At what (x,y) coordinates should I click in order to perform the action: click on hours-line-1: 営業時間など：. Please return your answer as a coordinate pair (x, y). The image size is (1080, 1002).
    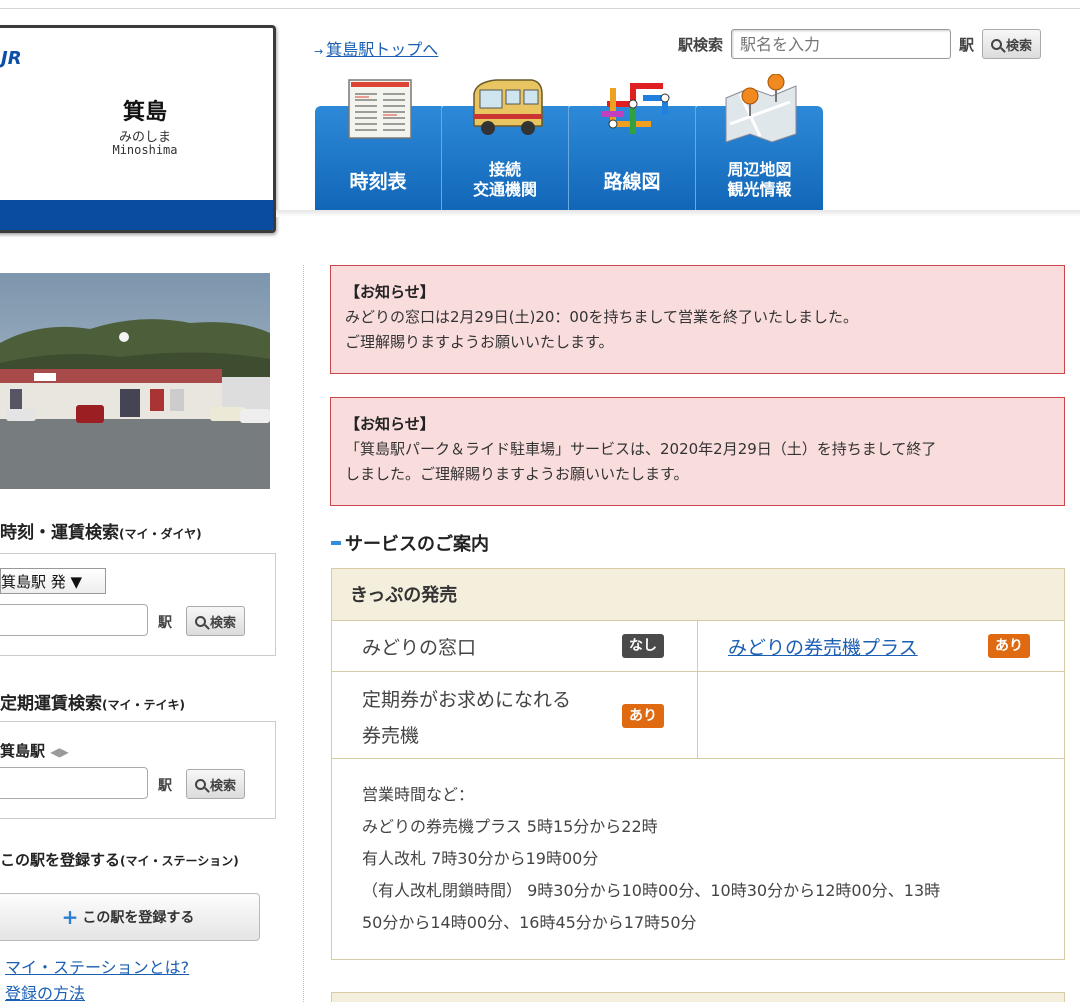
    Looking at the image, I should click on (418, 794).